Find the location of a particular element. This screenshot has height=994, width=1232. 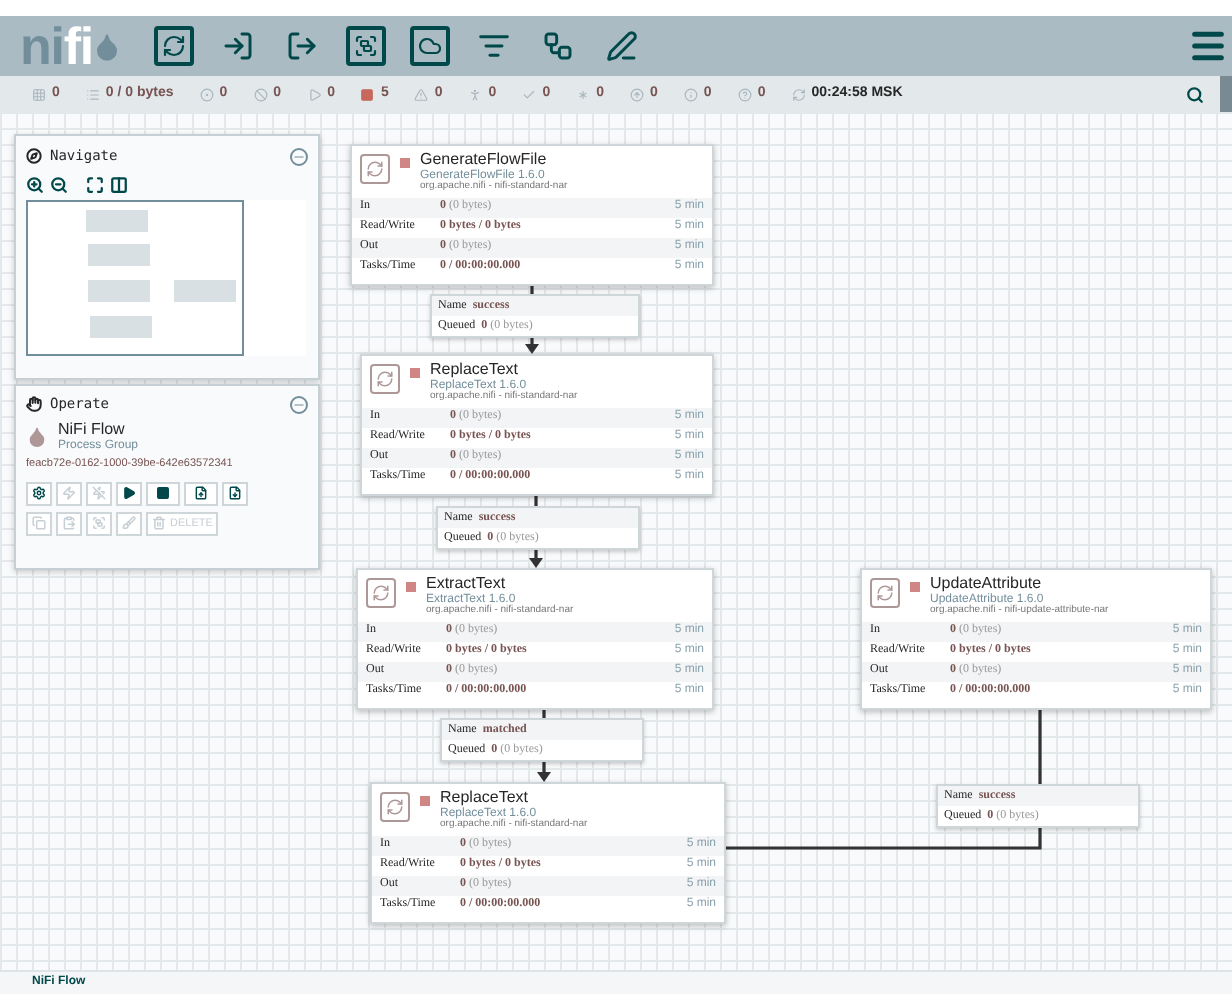

fit-icon is located at coordinates (95, 185).